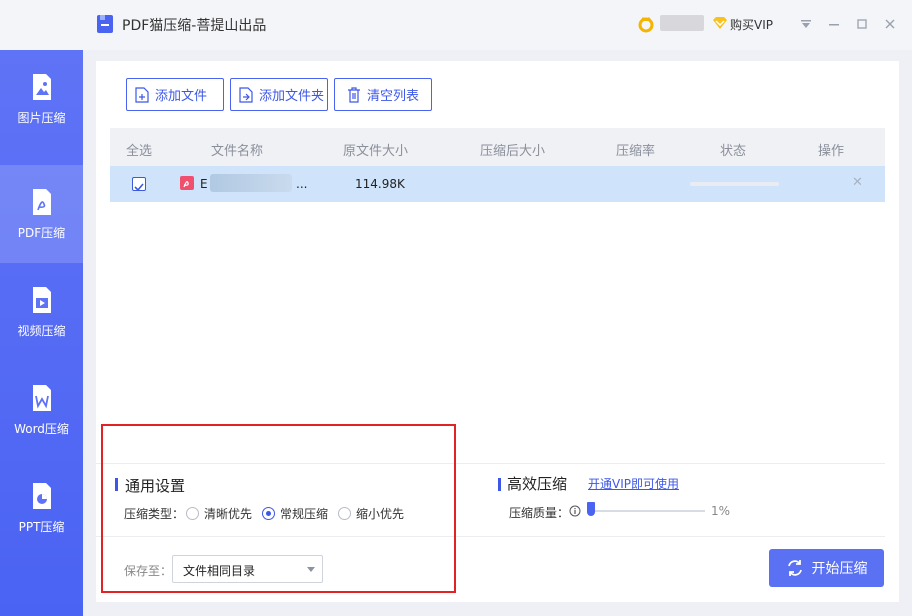 The image size is (912, 616). I want to click on ratio-header: 压缩率, so click(636, 151).